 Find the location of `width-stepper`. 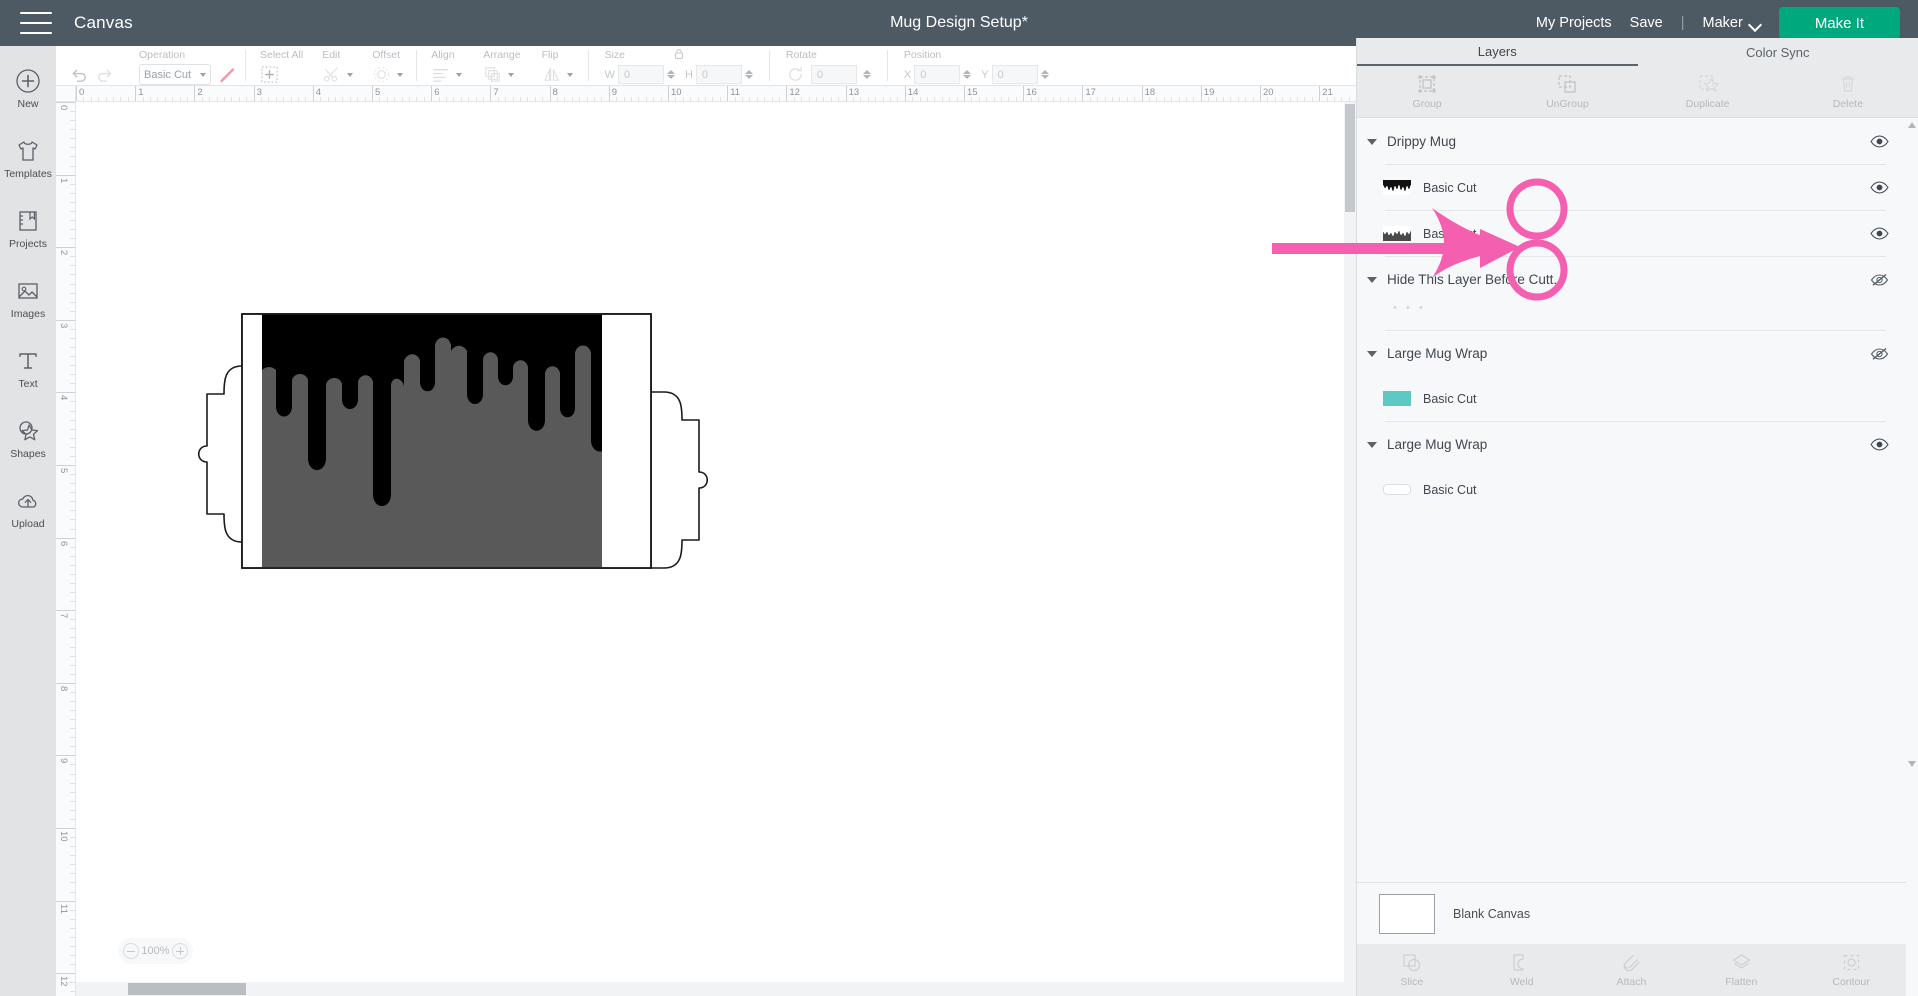

width-stepper is located at coordinates (671, 74).